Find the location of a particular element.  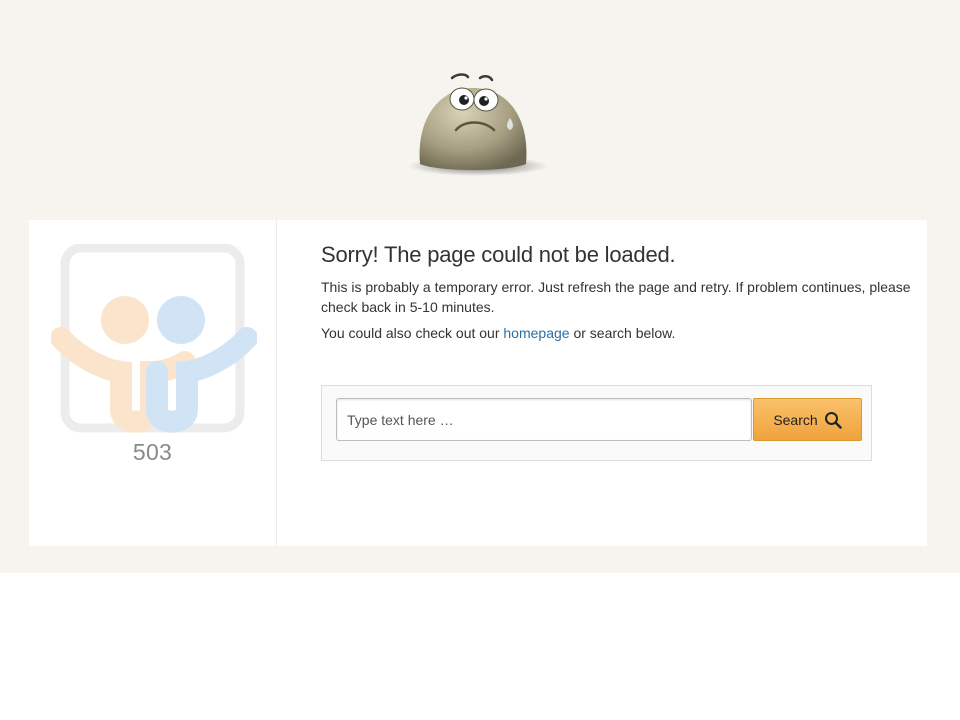

search-button-label: Search is located at coordinates (795, 419).